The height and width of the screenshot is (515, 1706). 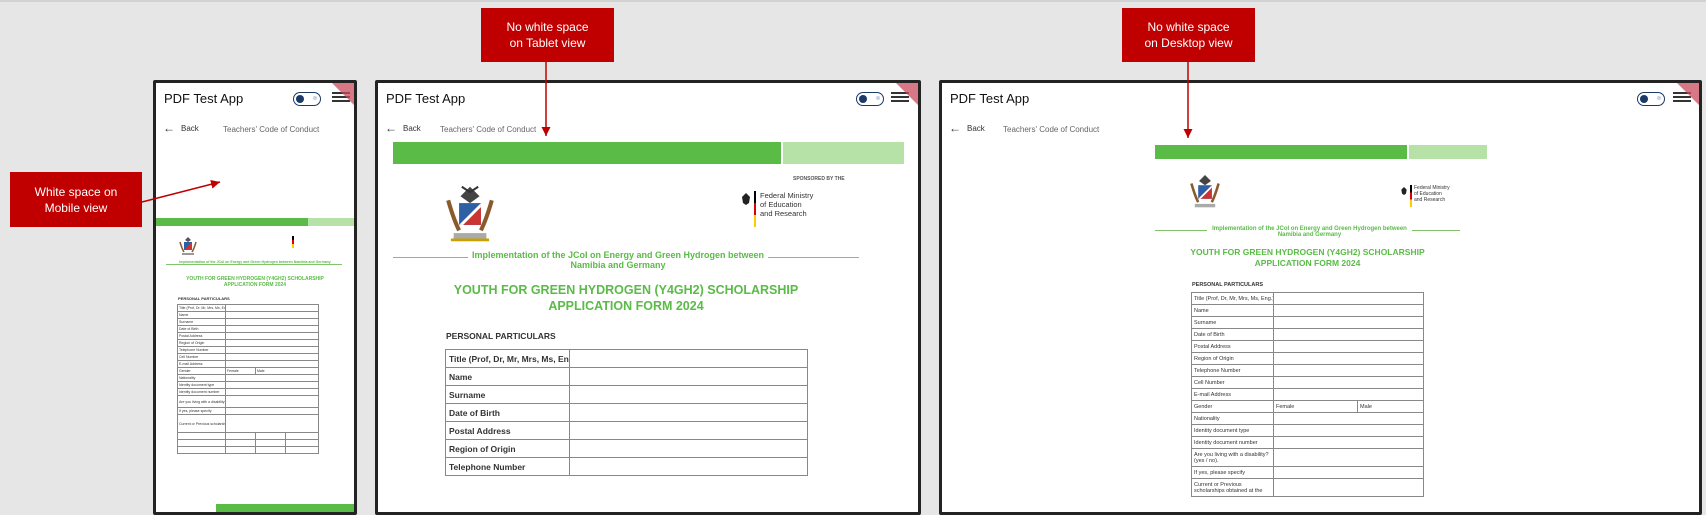 What do you see at coordinates (76, 199) in the screenshot?
I see `mobile-callout: White space on Mobile view` at bounding box center [76, 199].